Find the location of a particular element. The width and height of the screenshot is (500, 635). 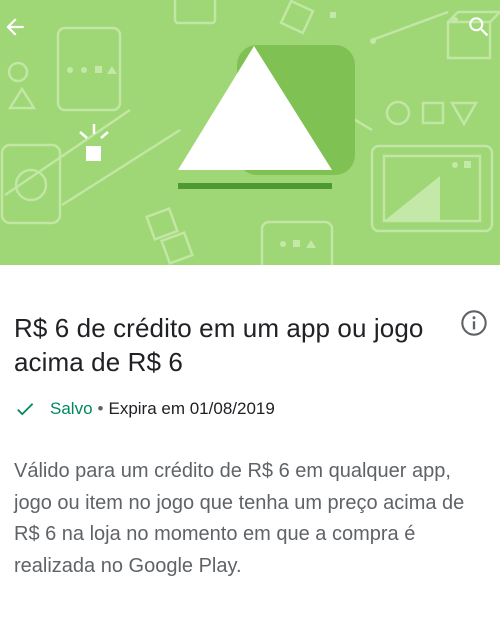

expiry-date-text: Expira em 01/08/2019 is located at coordinates (191, 408).